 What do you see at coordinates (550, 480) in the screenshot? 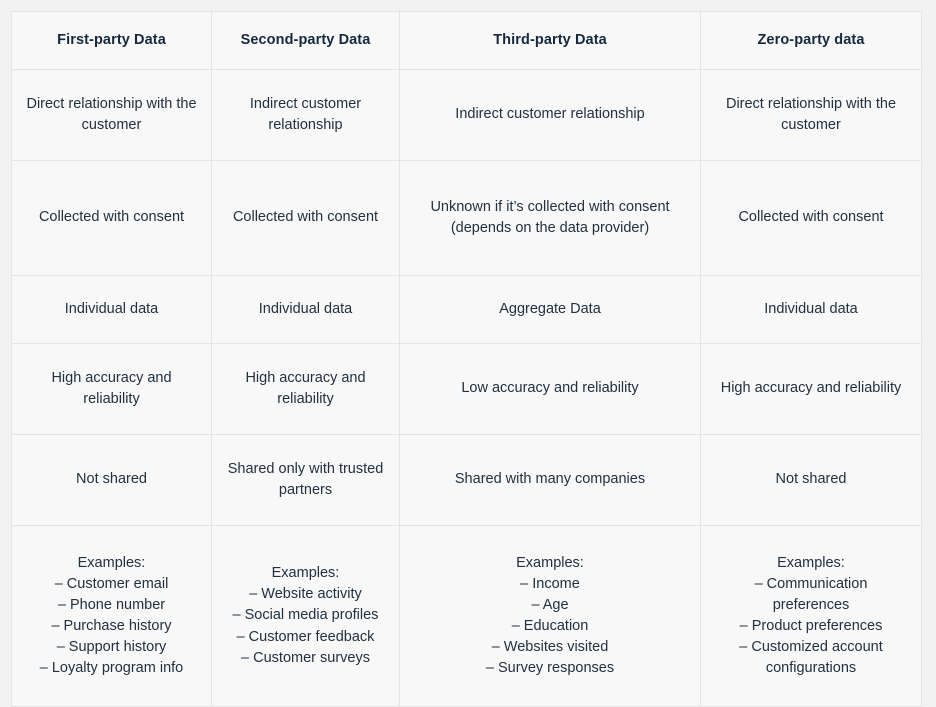
I see `cell-sharing-third-party: Shared with many companies` at bounding box center [550, 480].